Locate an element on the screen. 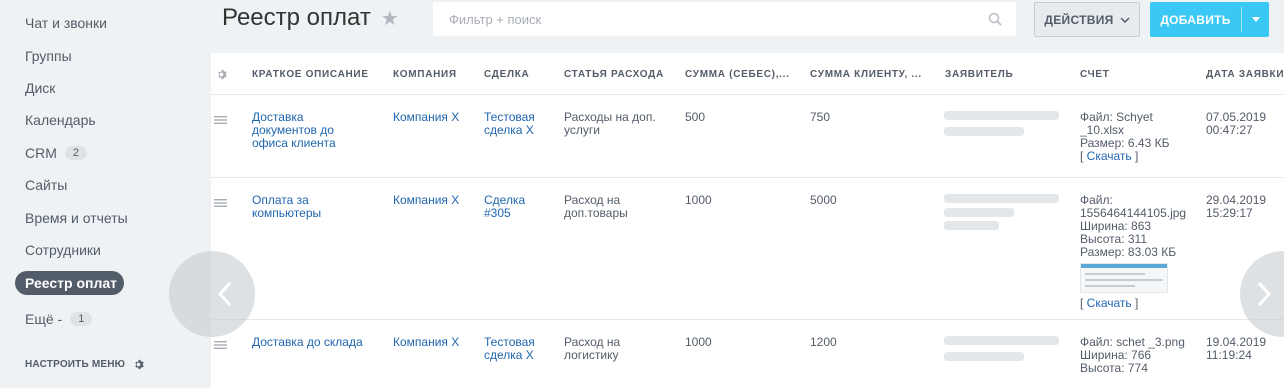 This screenshot has height=388, width=1284. description-link: Доставка документов до офиса клиента is located at coordinates (308, 130).